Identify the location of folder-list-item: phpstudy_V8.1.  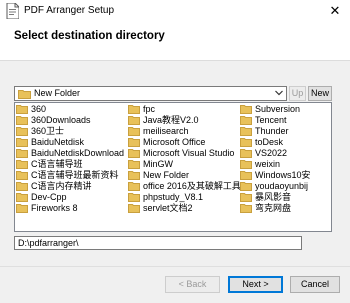
(184, 197).